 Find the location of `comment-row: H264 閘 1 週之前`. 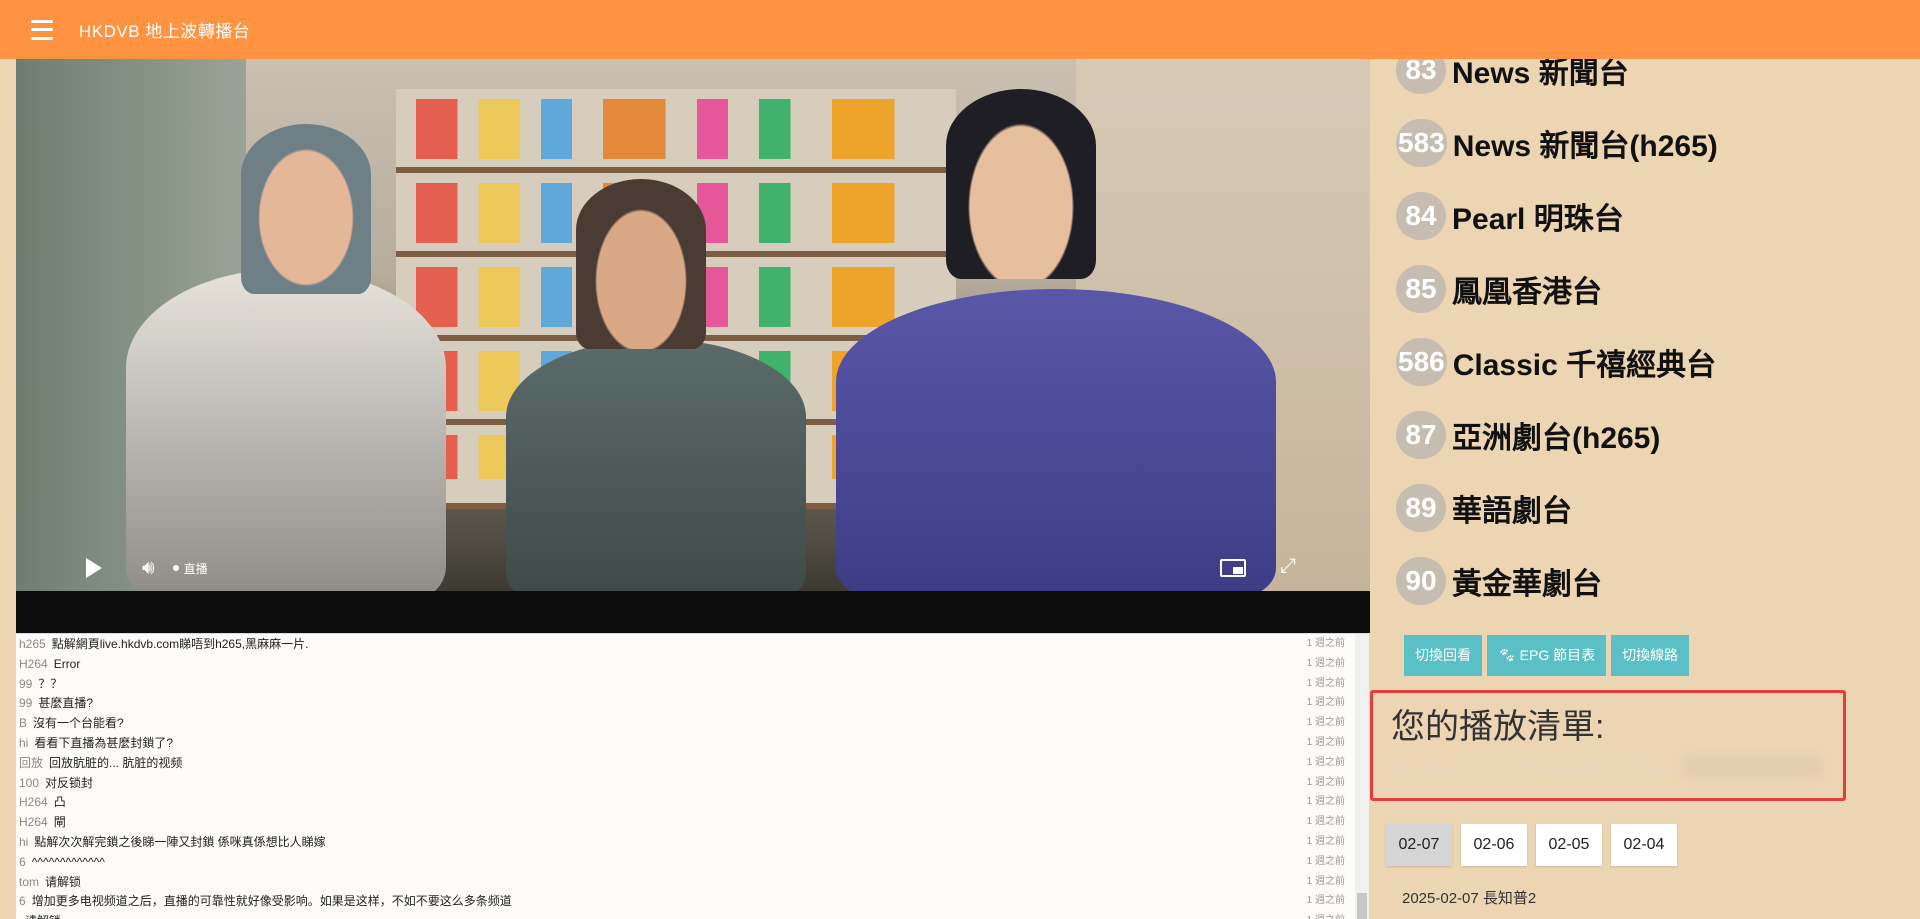

comment-row: H264 閘 1 週之前 is located at coordinates (692, 822).